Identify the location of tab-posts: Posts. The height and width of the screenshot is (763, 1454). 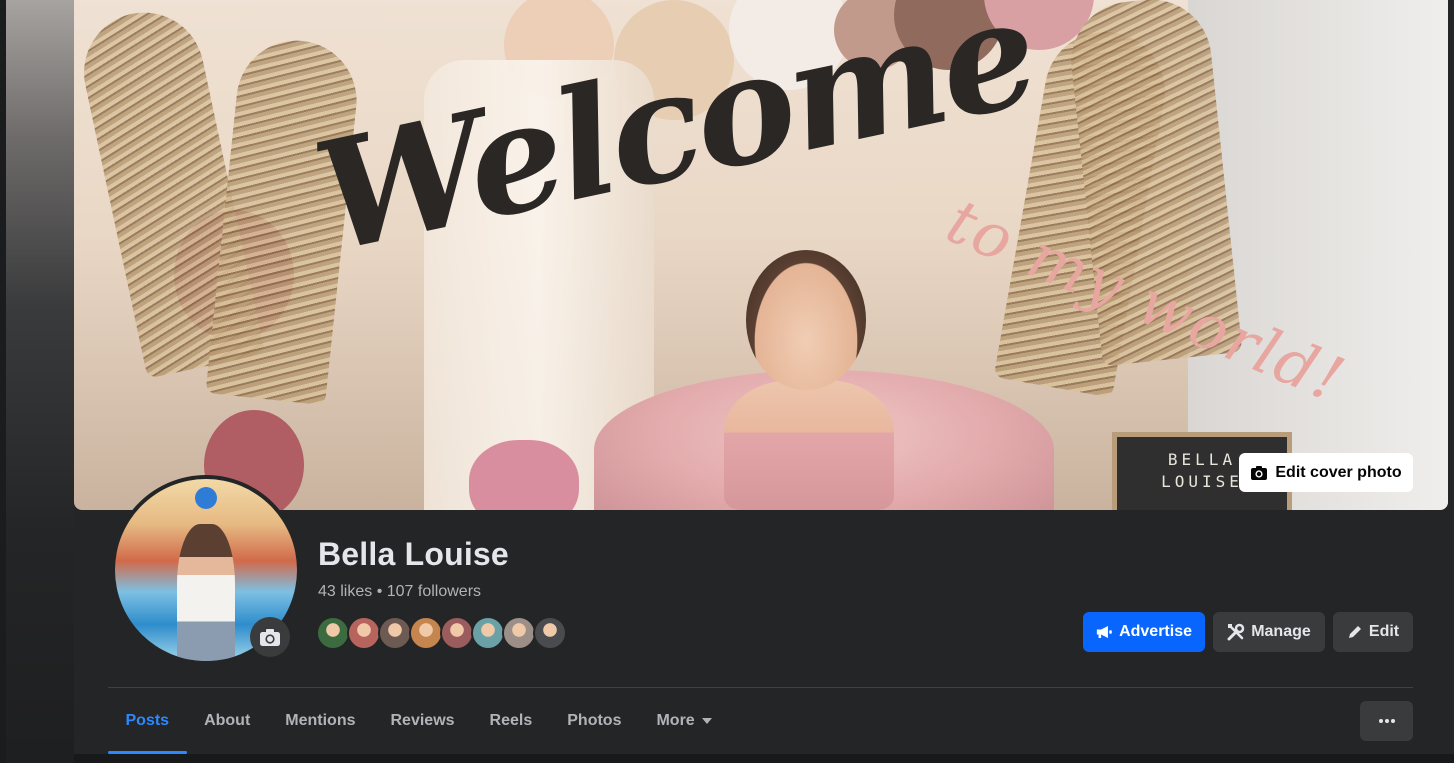
(147, 721).